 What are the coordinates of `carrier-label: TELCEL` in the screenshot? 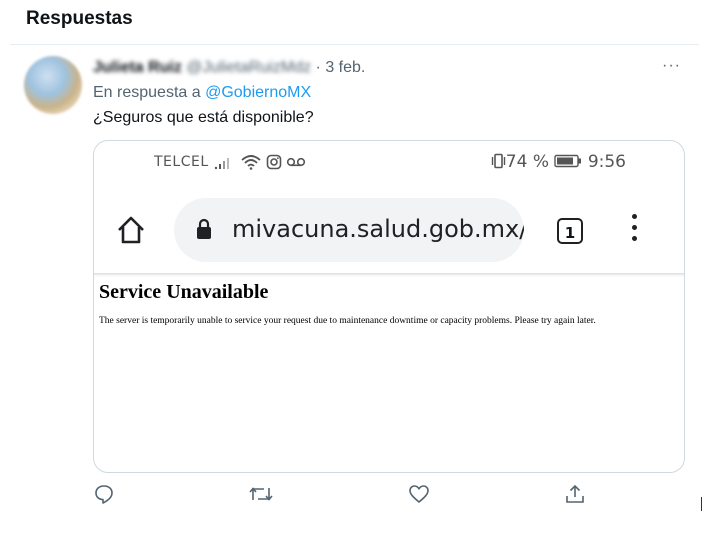 It's located at (181, 162).